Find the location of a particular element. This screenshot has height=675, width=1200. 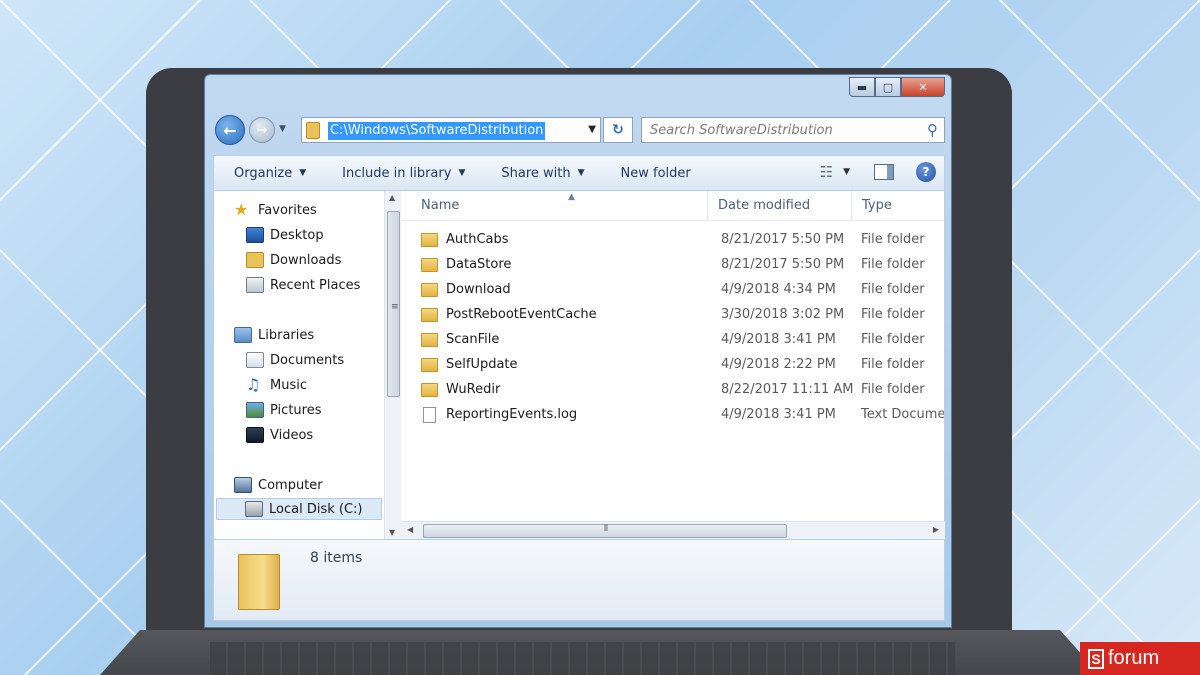

file-name-cell: PostRebootEventCache is located at coordinates (509, 314).